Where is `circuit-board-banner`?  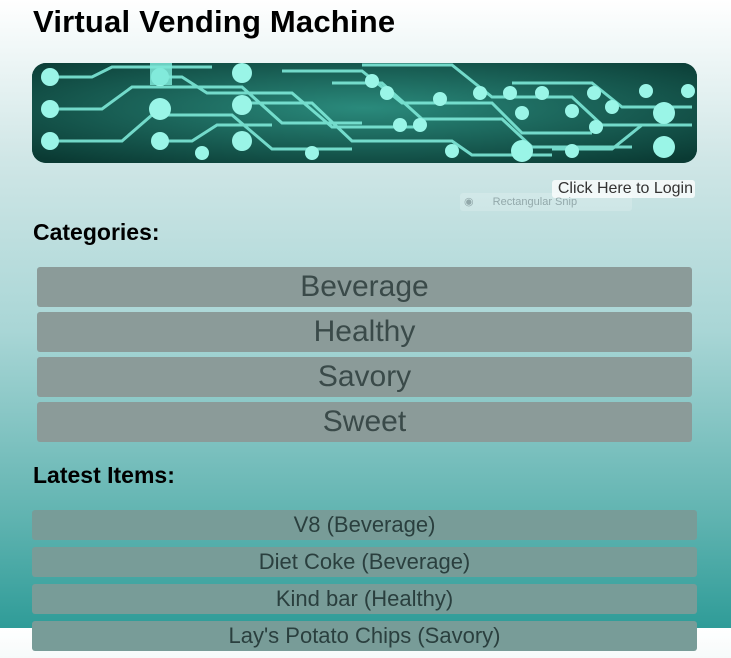 circuit-board-banner is located at coordinates (364, 113).